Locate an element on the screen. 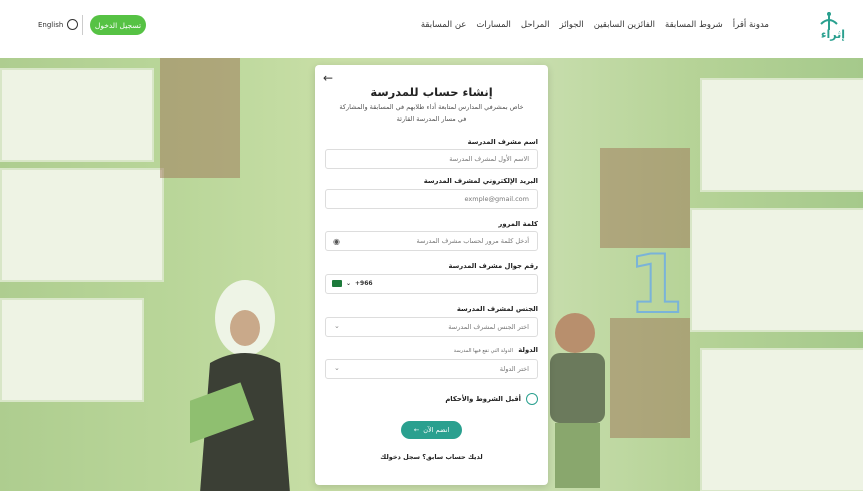 Image resolution: width=863 pixels, height=491 pixels. country-label-text: الدولة is located at coordinates (528, 350).